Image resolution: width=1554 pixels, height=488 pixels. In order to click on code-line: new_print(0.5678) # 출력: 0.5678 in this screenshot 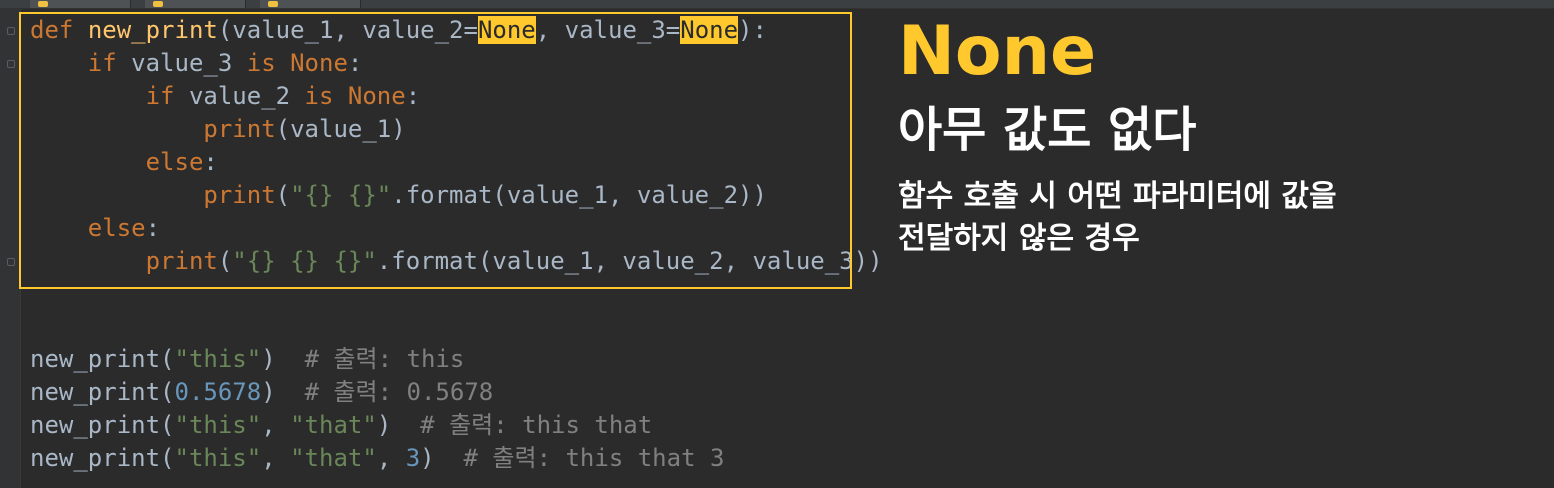, I will do `click(377, 392)`.